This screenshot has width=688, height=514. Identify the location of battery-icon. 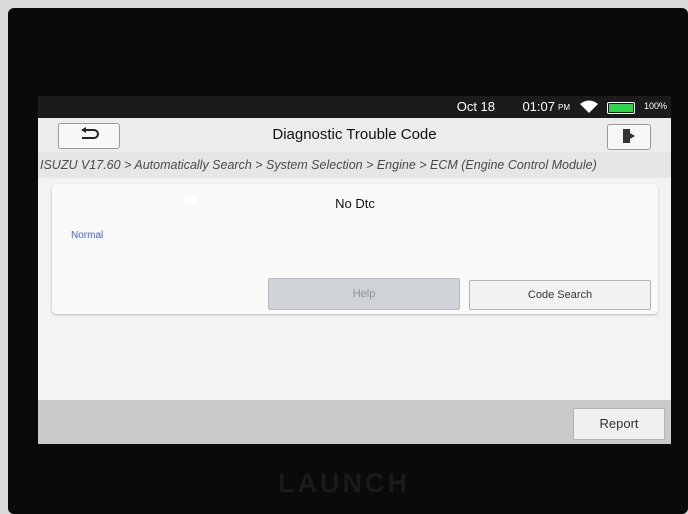
(621, 108).